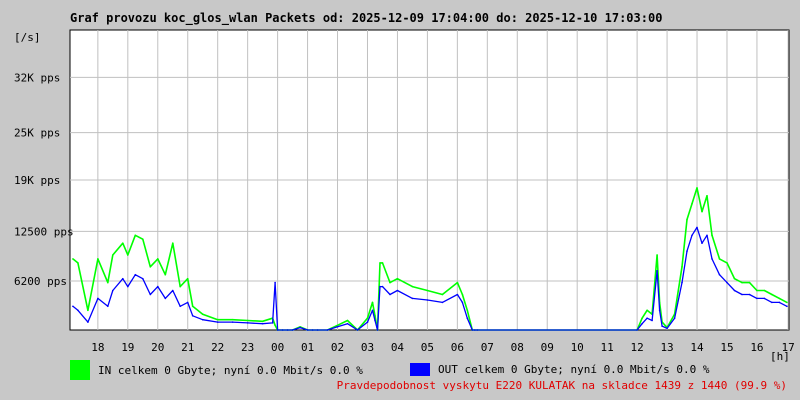 This screenshot has height=400, width=800. I want to click on x-tick-label: 00, so click(277, 347).